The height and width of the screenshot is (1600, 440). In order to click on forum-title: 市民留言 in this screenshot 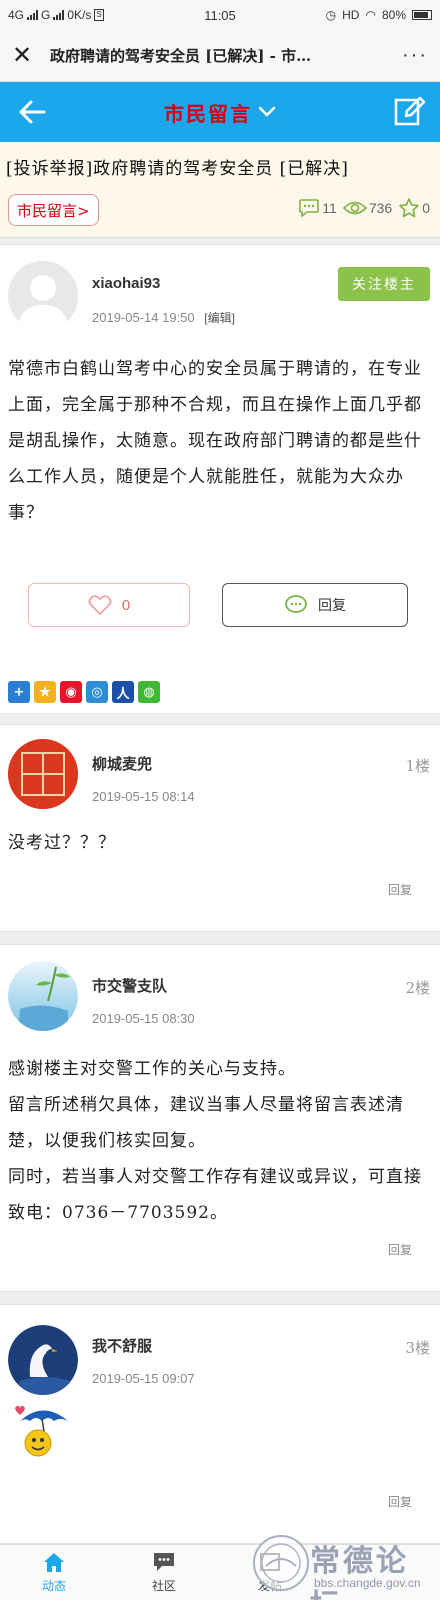, I will do `click(208, 113)`.